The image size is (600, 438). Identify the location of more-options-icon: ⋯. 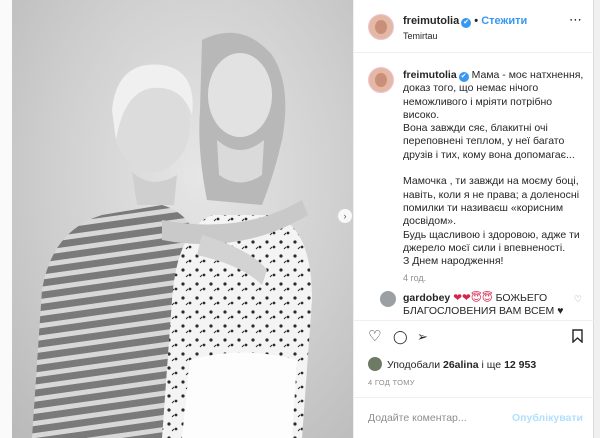
(576, 19).